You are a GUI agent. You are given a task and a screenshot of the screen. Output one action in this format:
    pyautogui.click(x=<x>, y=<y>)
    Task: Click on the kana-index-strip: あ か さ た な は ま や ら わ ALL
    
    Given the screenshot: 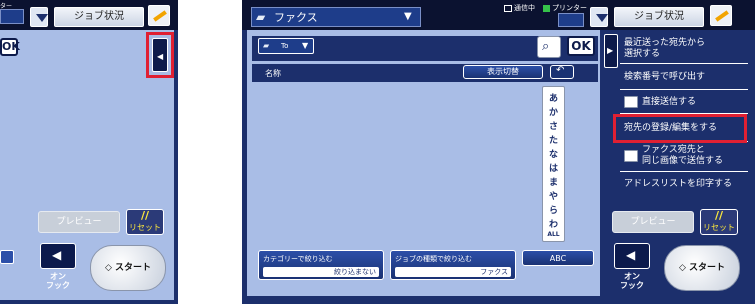 What is the action you would take?
    pyautogui.click(x=553, y=164)
    